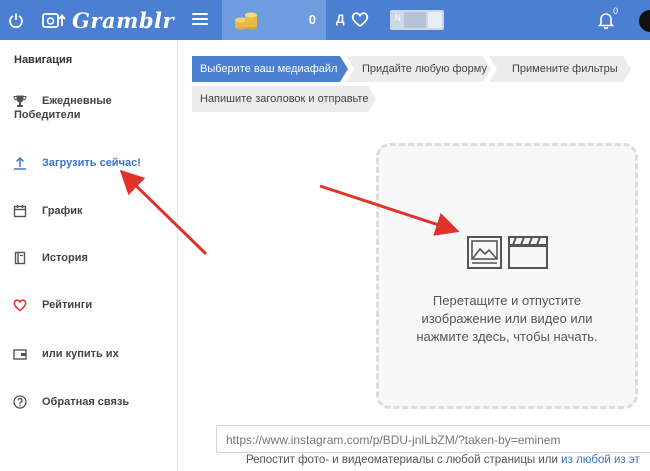 This screenshot has width=650, height=471. I want to click on sidebar-item-label: Обратная связь, so click(86, 402).